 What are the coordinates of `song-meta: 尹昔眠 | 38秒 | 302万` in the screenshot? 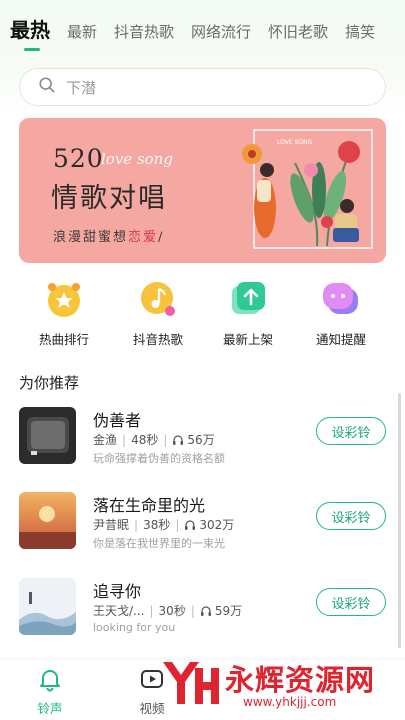 It's located at (164, 525).